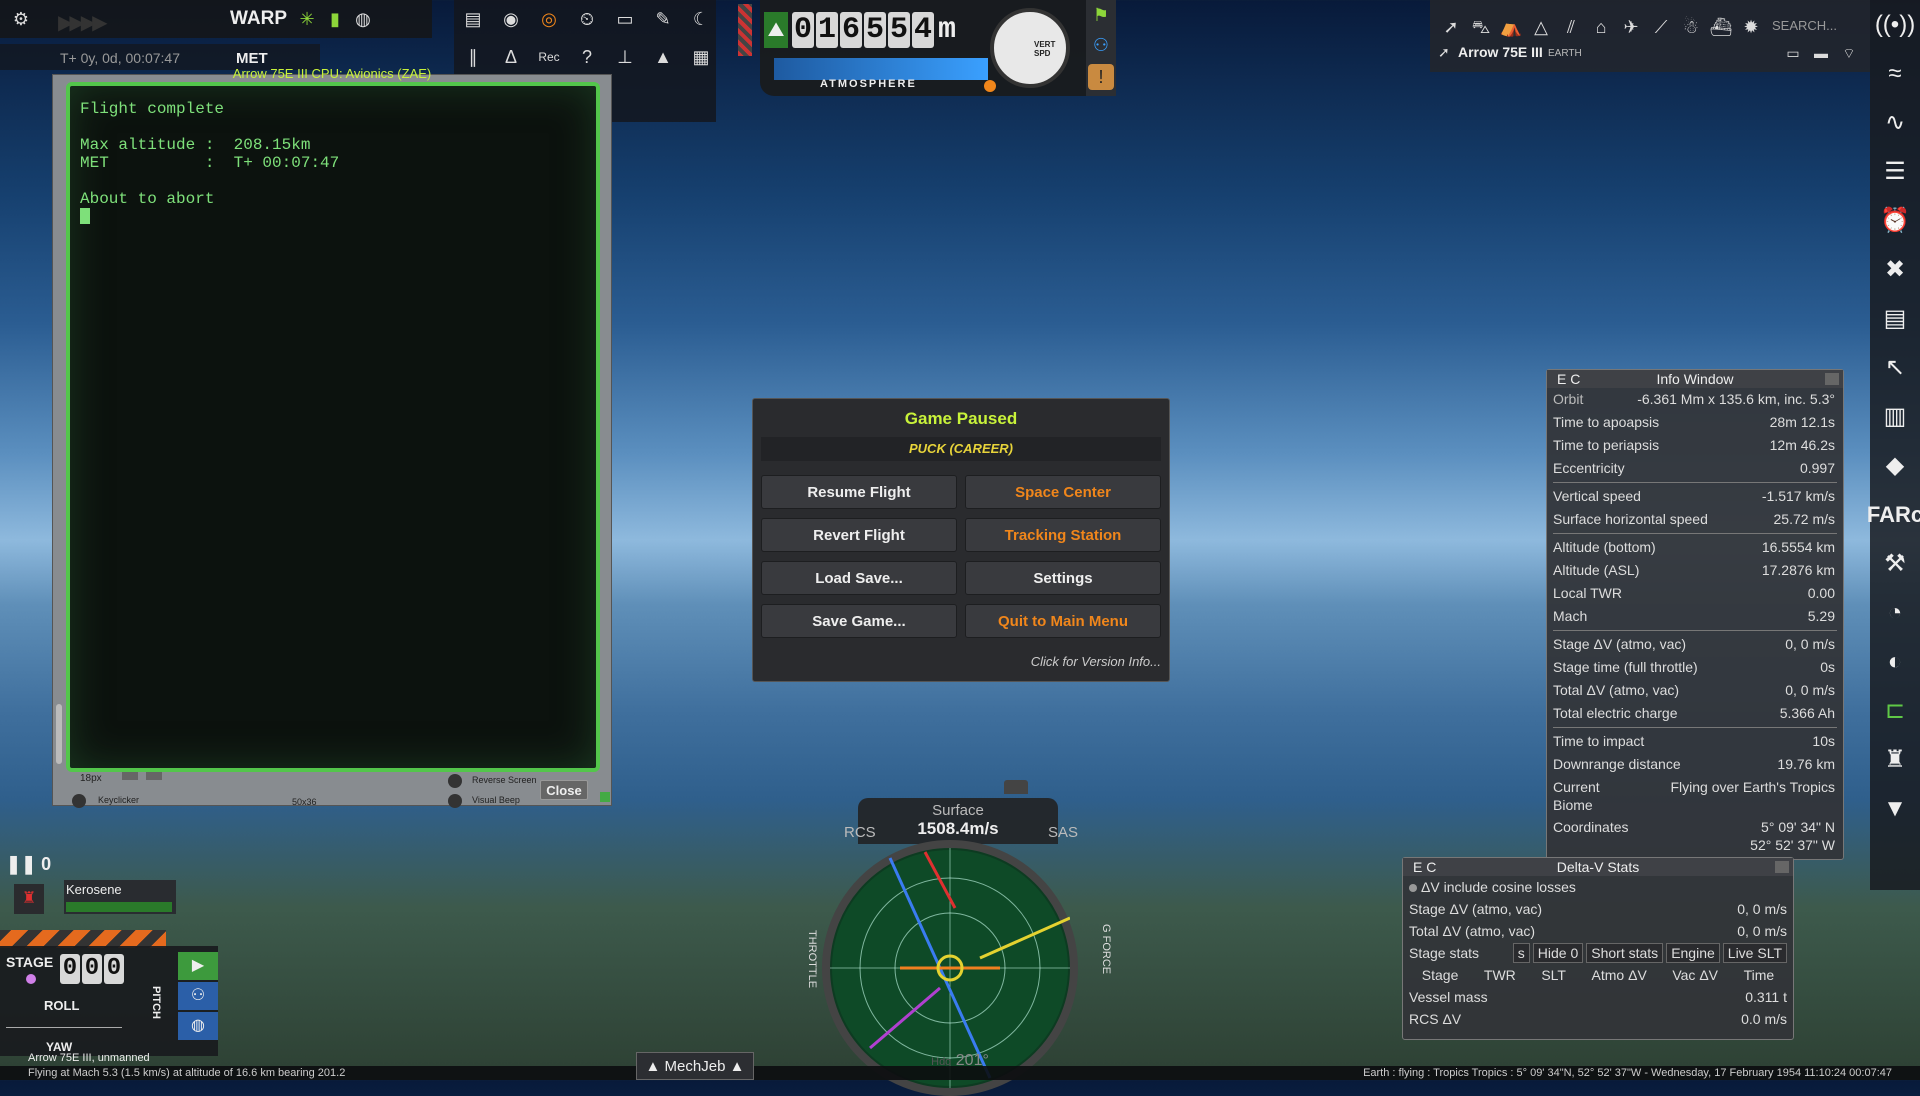 This screenshot has width=1920, height=1096. Describe the element at coordinates (1895, 269) in the screenshot. I see `tools-icon: ✖` at that location.